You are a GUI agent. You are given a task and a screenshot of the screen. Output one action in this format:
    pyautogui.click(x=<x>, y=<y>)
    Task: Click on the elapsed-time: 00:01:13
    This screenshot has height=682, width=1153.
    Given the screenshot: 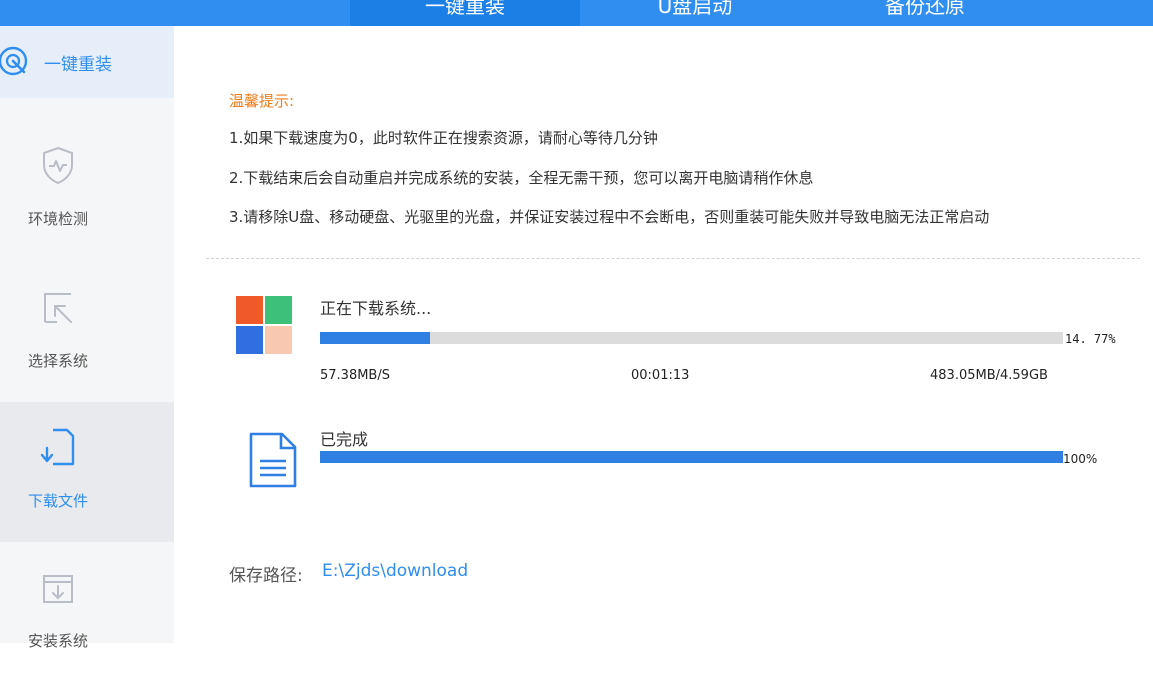 What is the action you would take?
    pyautogui.click(x=660, y=375)
    